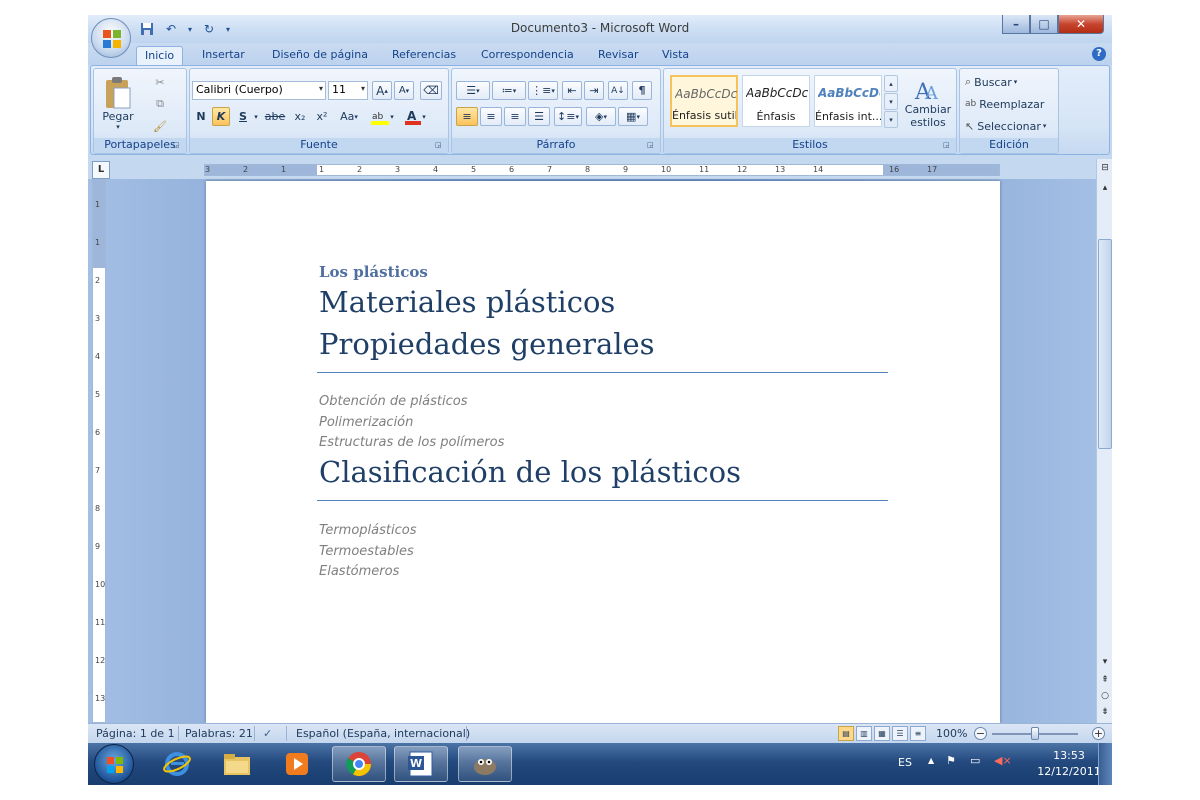  Describe the element at coordinates (349, 116) in the screenshot. I see `change-case-button: Aa ▾` at that location.